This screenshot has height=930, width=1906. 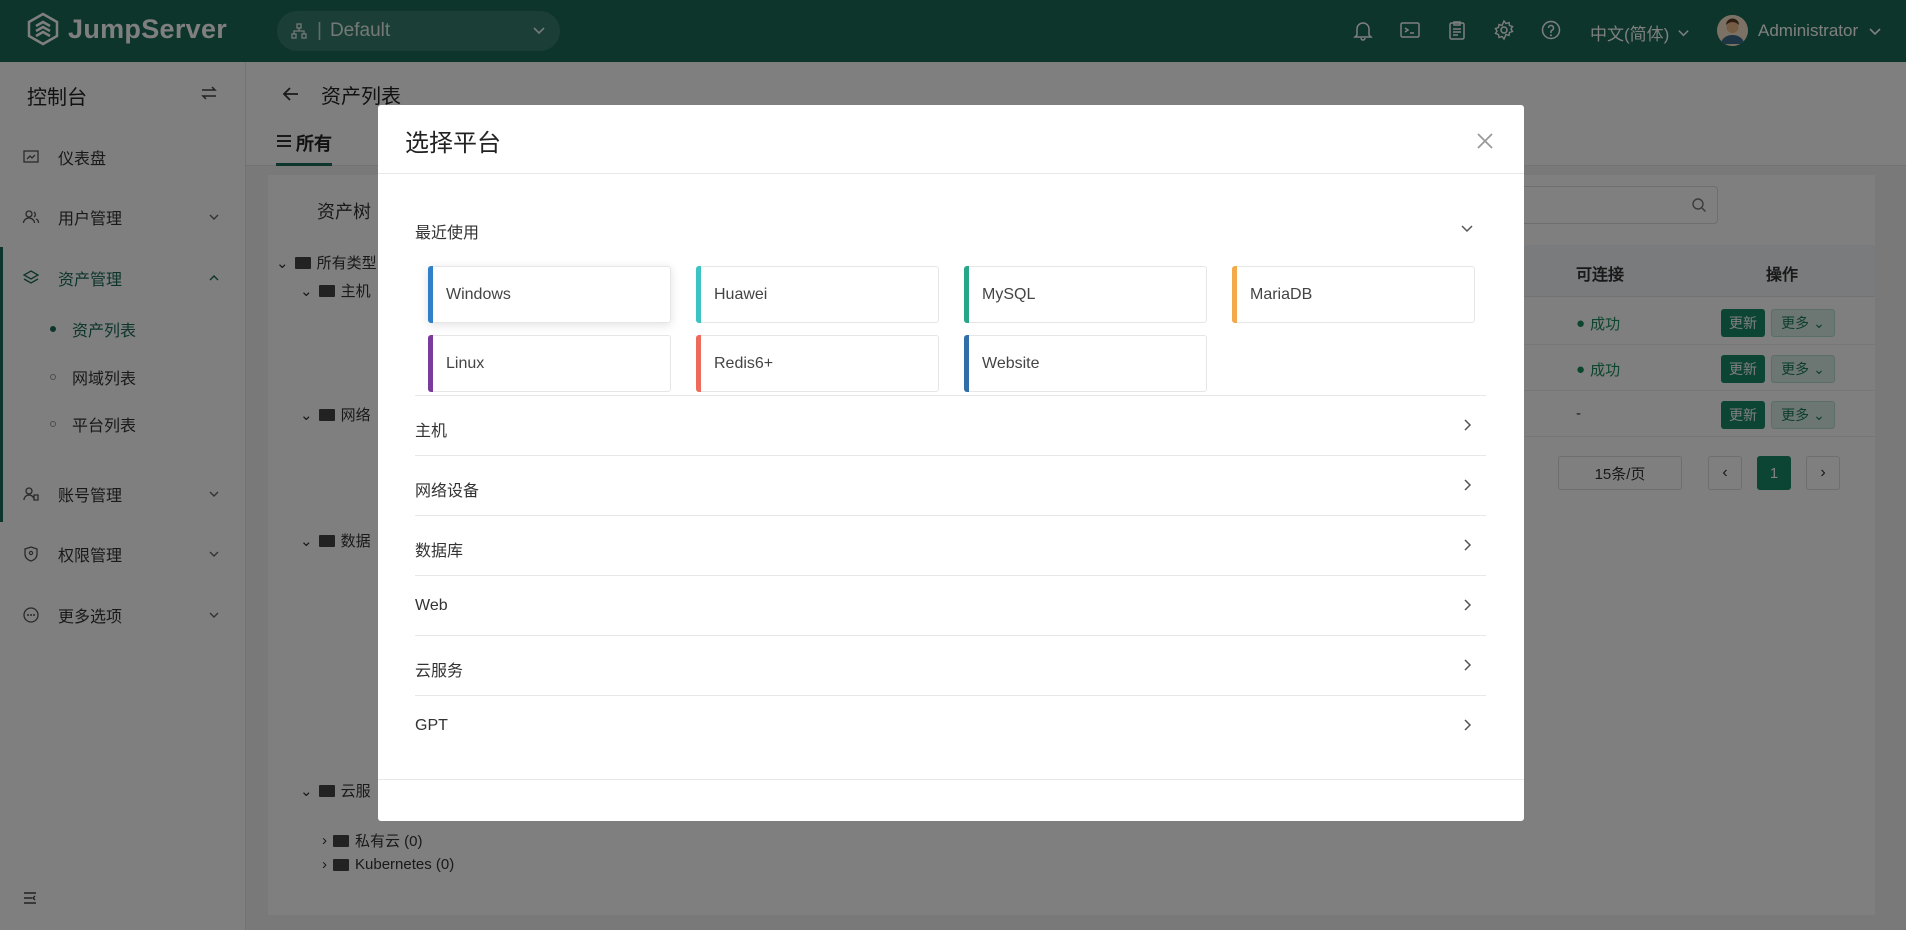 I want to click on platform-category-database: 数据库, so click(x=950, y=546).